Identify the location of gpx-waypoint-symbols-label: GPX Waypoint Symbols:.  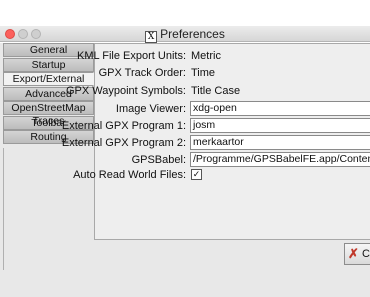
(125, 91).